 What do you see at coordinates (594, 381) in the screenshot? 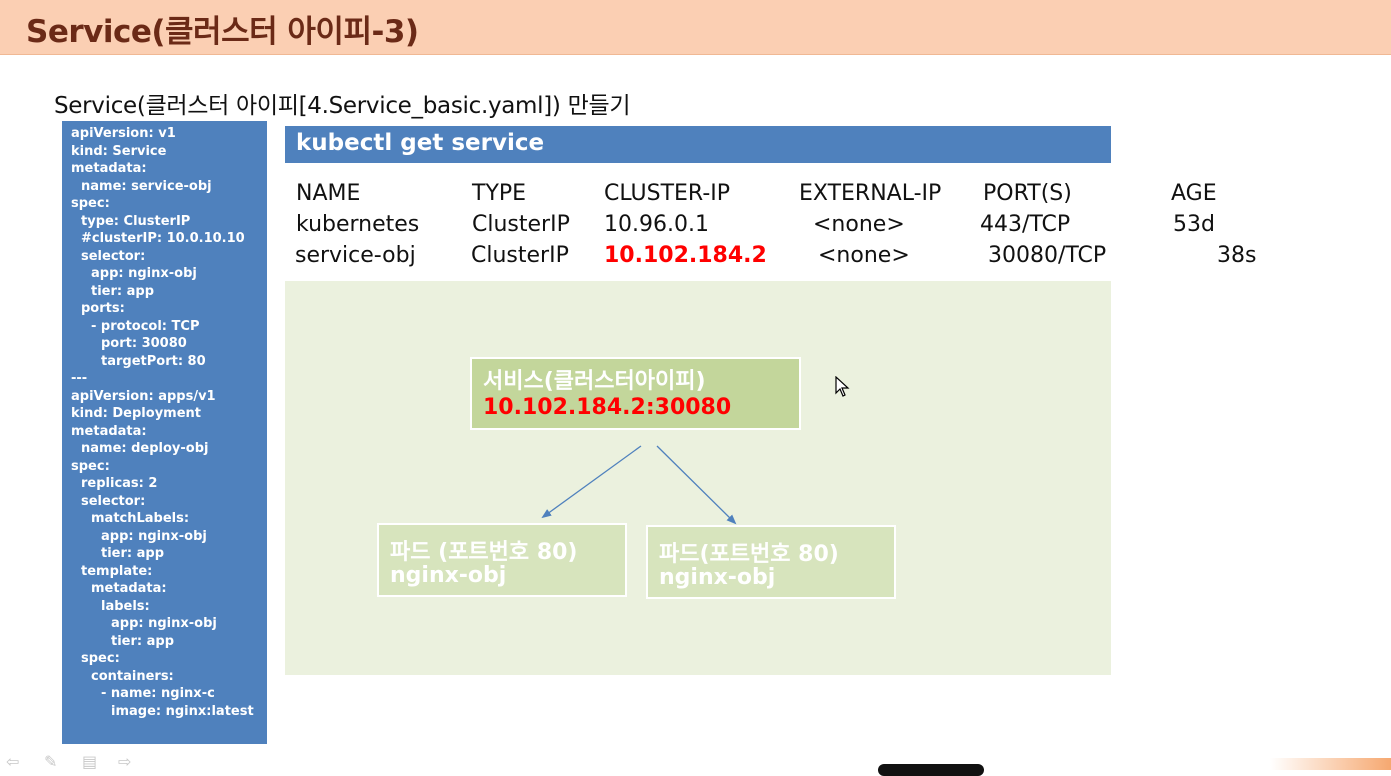
I see `service-box-title: 서비스(클러스터아이피)` at bounding box center [594, 381].